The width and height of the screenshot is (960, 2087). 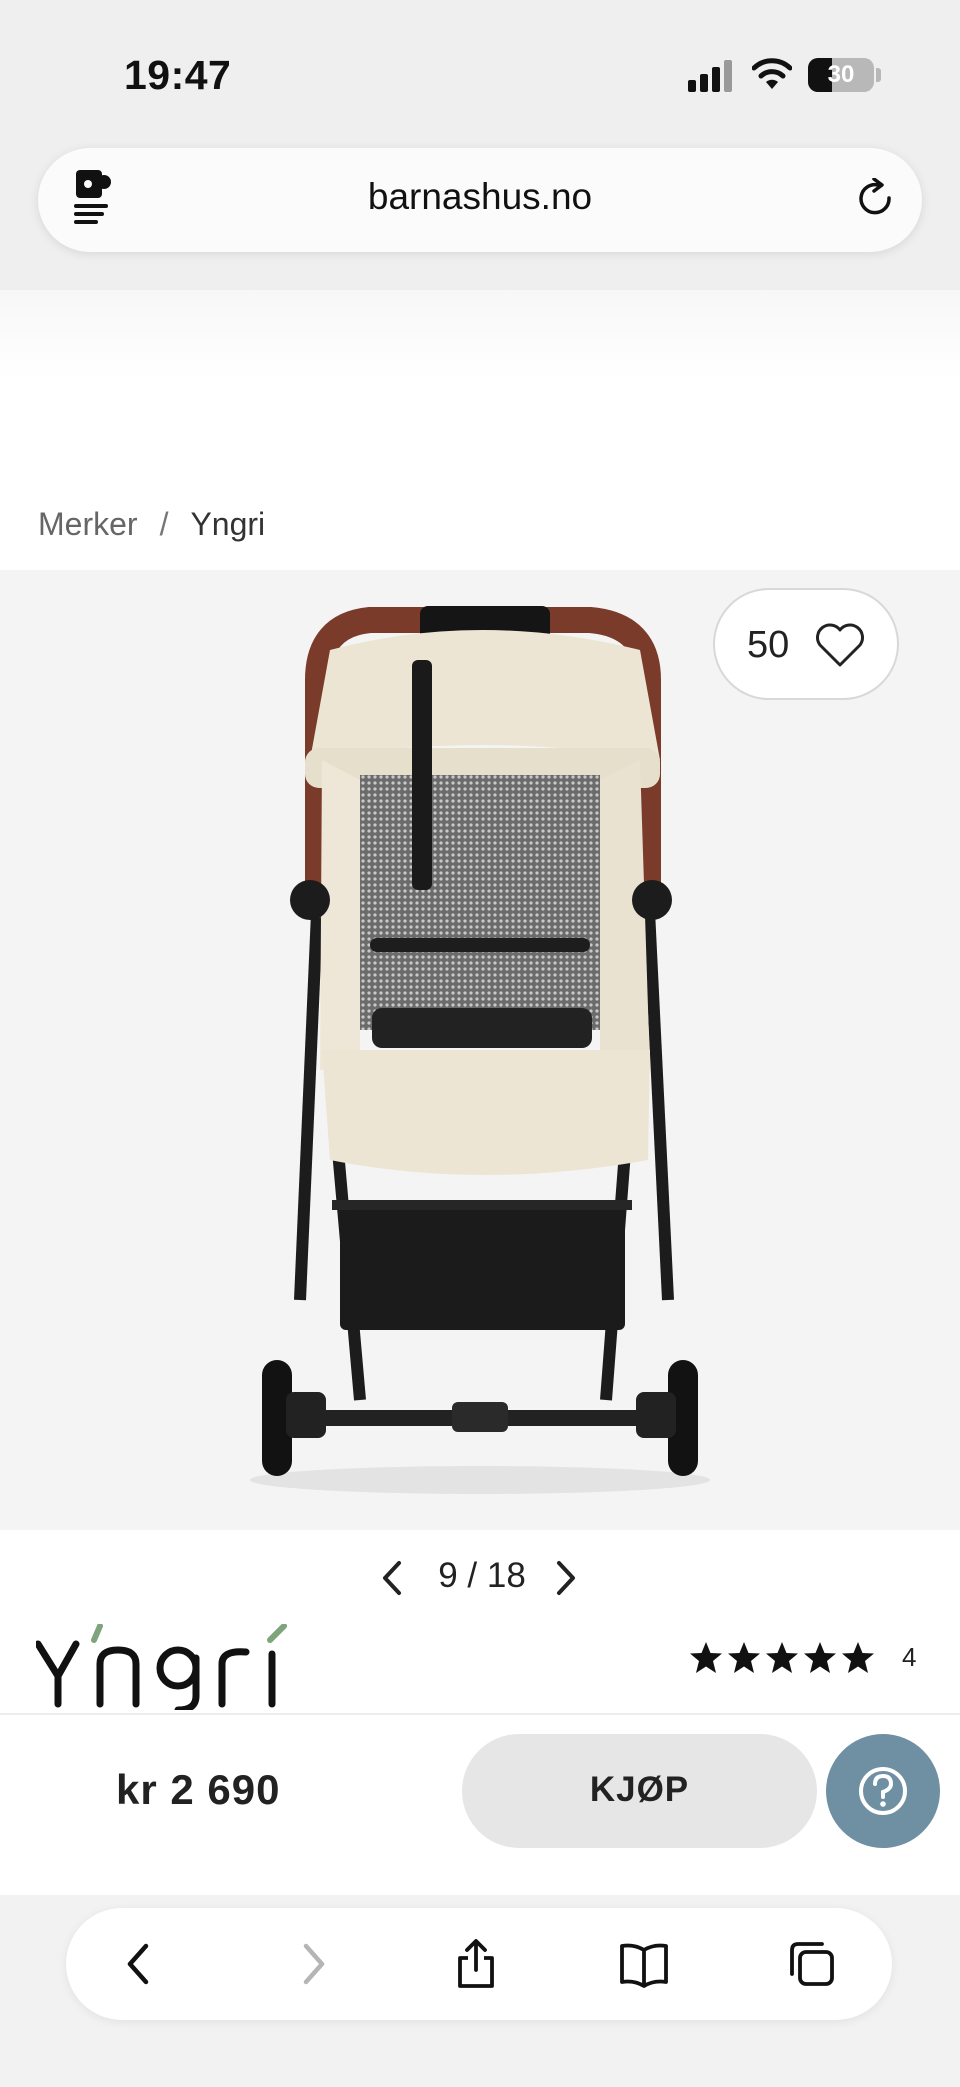 What do you see at coordinates (392, 1578) in the screenshot?
I see `chevron-left-icon` at bounding box center [392, 1578].